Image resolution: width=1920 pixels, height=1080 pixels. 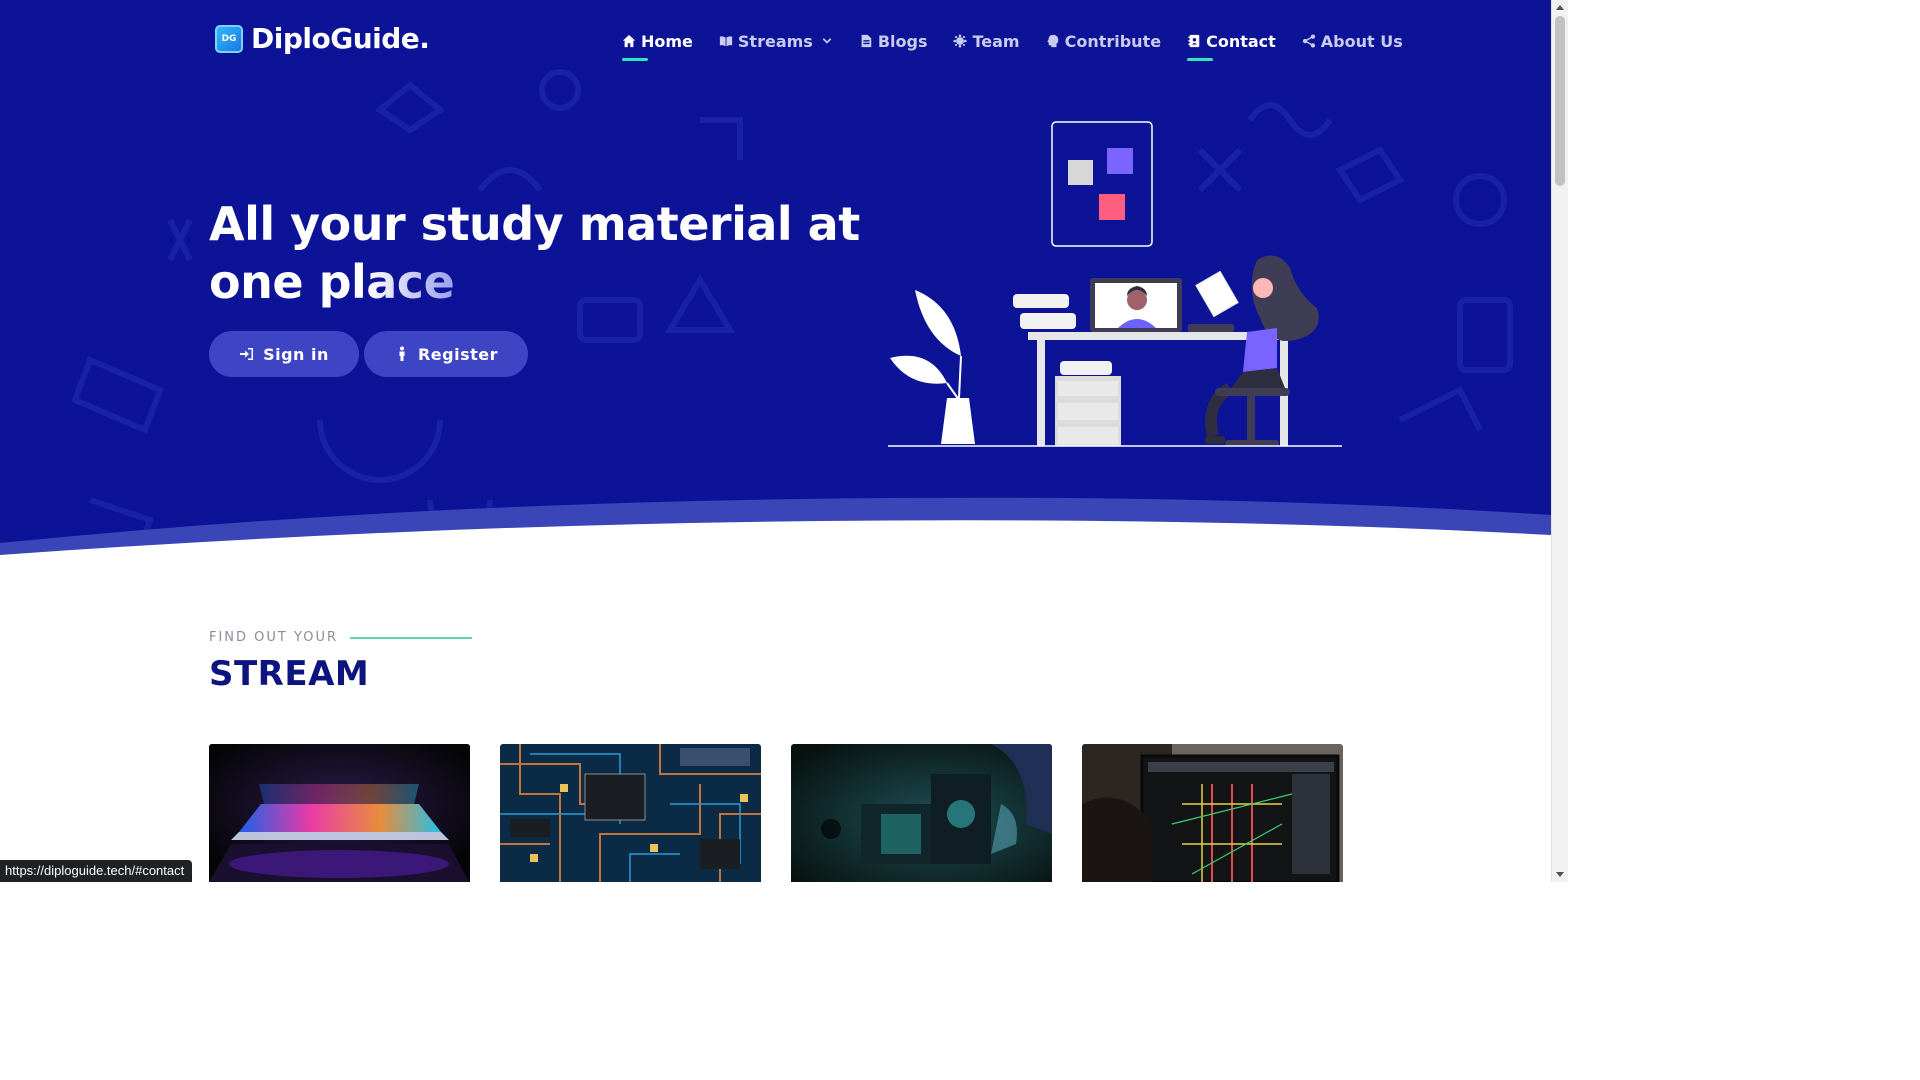 I want to click on laptop-image, so click(x=339, y=813).